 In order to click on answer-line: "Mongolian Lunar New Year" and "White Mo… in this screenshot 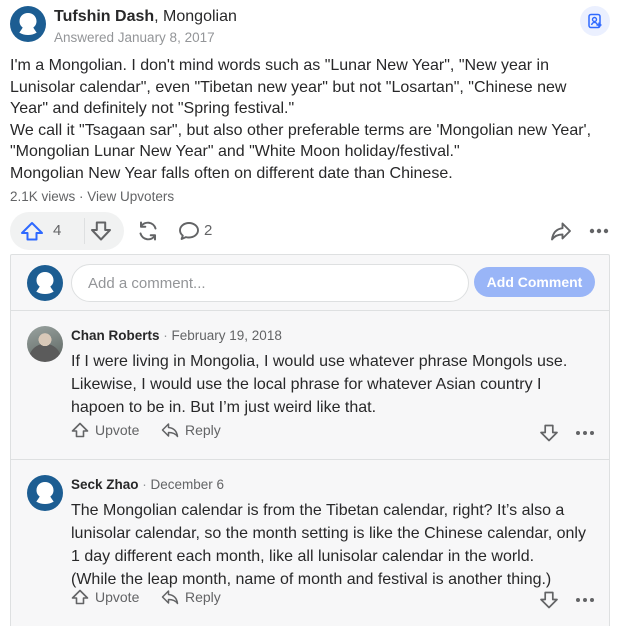, I will do `click(235, 152)`.